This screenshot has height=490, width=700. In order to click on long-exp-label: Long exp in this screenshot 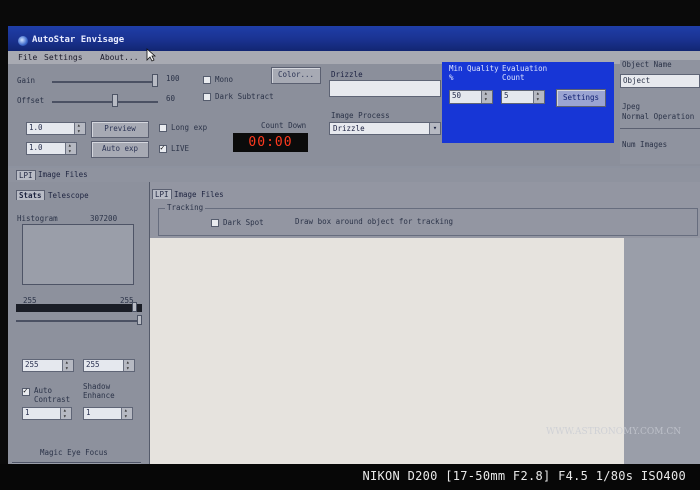, I will do `click(189, 127)`.